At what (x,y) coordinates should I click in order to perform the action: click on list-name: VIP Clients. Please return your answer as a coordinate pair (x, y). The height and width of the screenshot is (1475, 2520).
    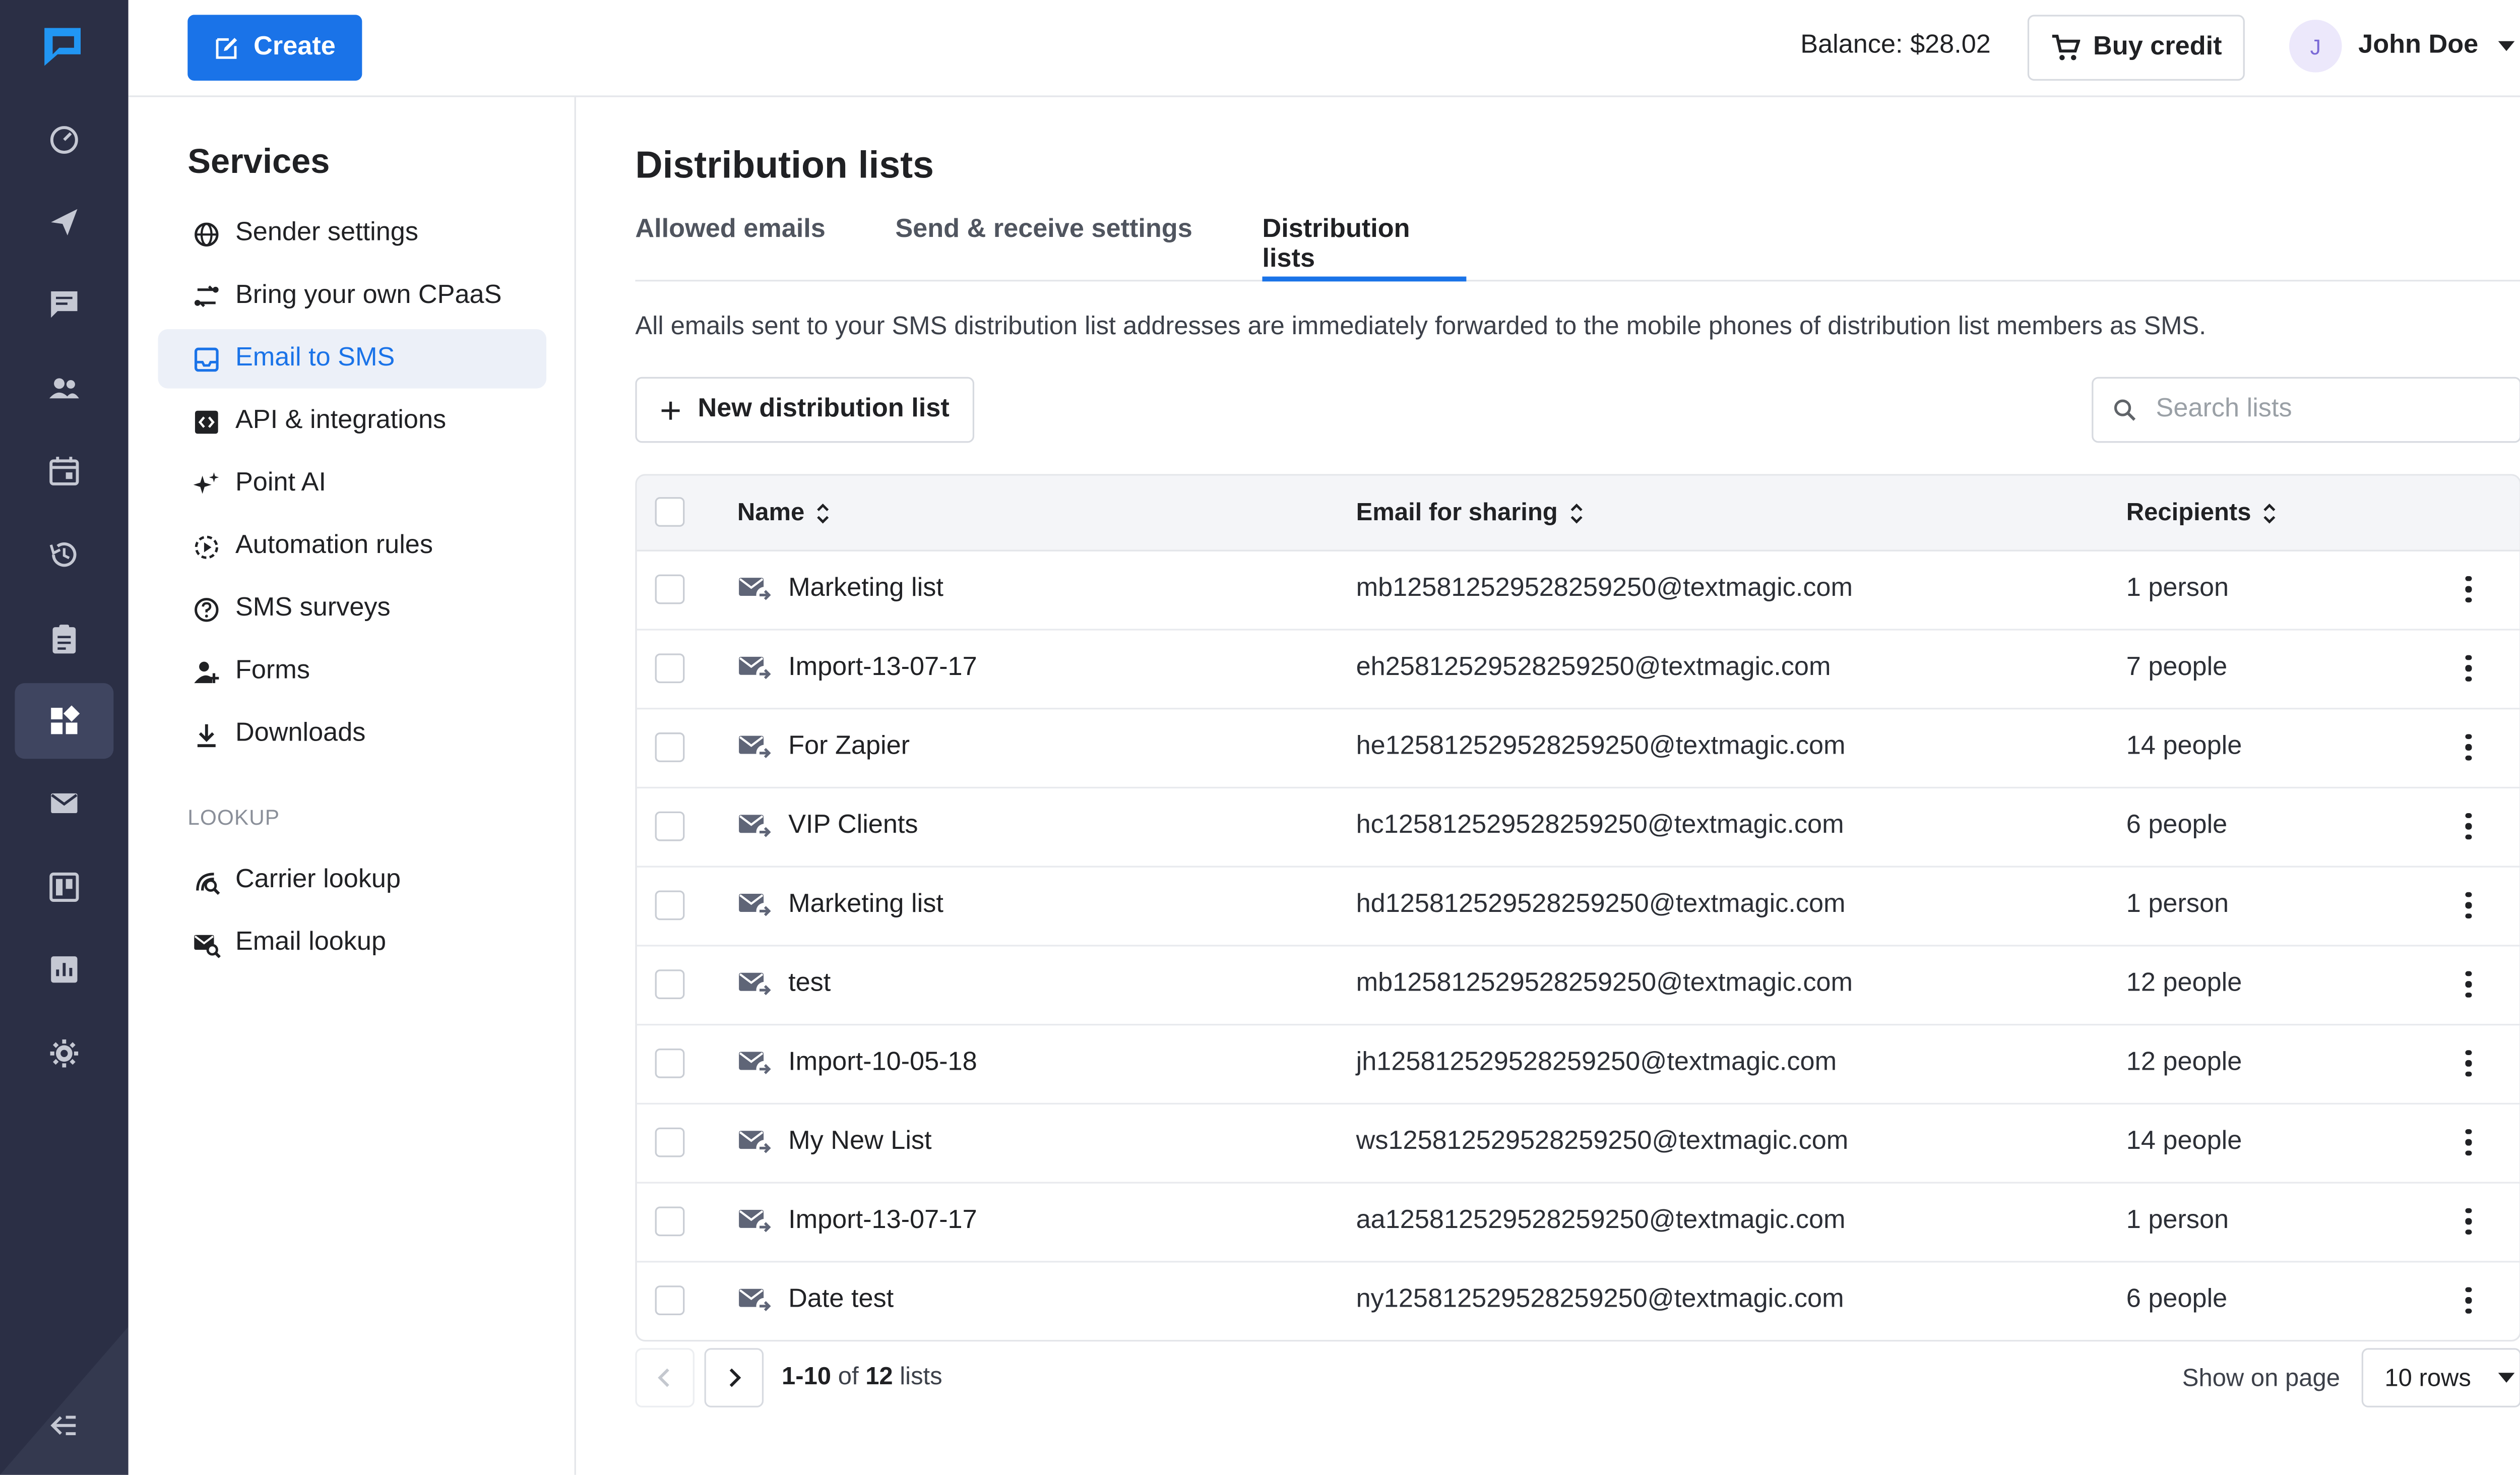
    Looking at the image, I should click on (853, 826).